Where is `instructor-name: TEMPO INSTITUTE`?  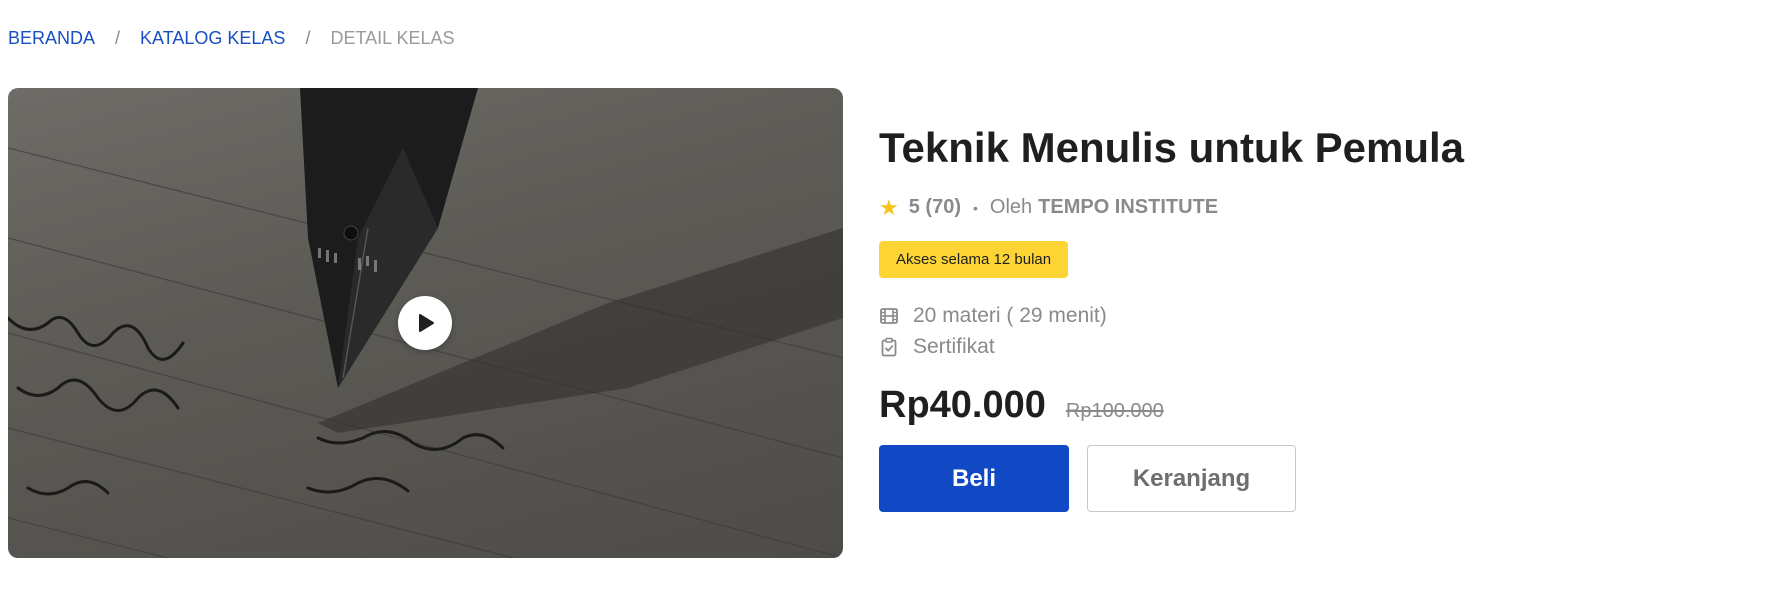 instructor-name: TEMPO INSTITUTE is located at coordinates (1128, 207).